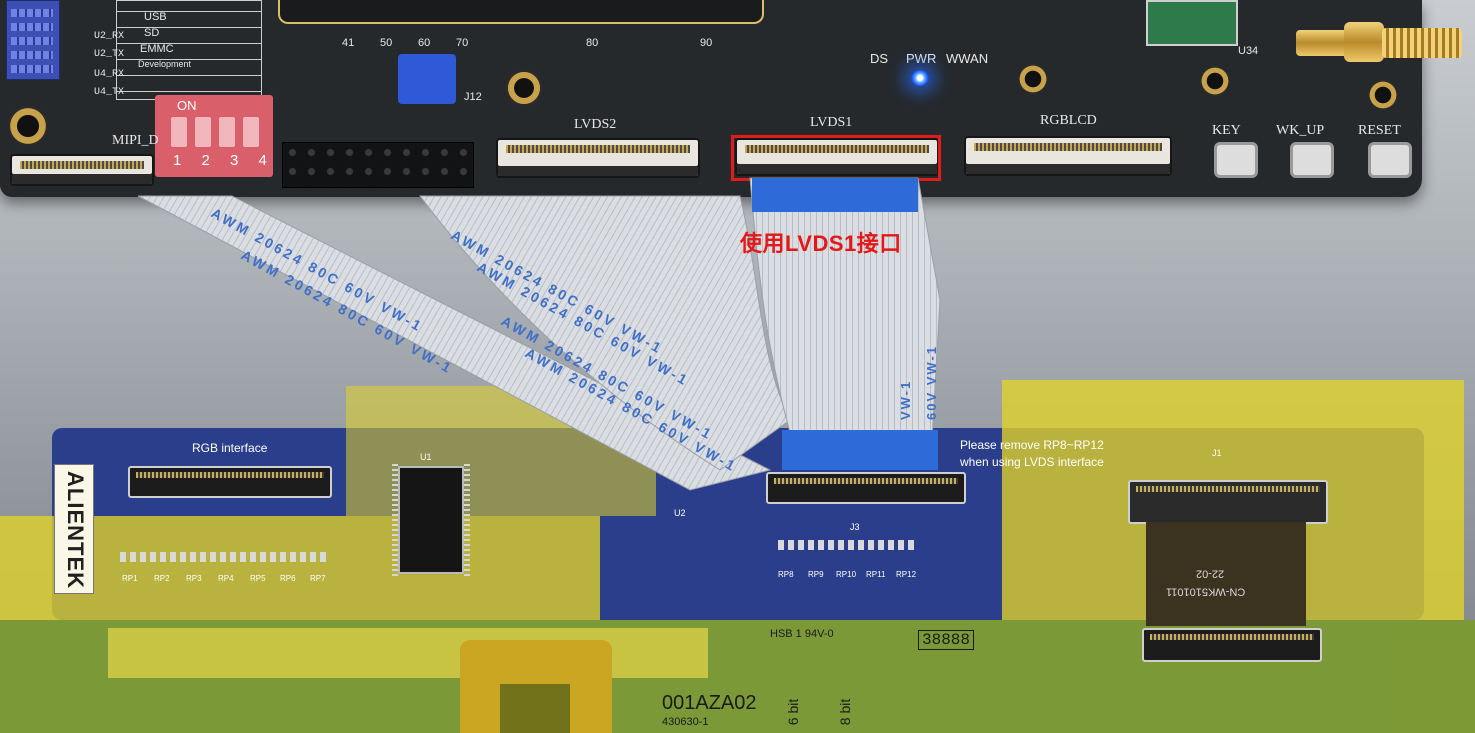  Describe the element at coordinates (685, 722) in the screenshot. I see `lcd-model-sub: 430630-1` at that location.